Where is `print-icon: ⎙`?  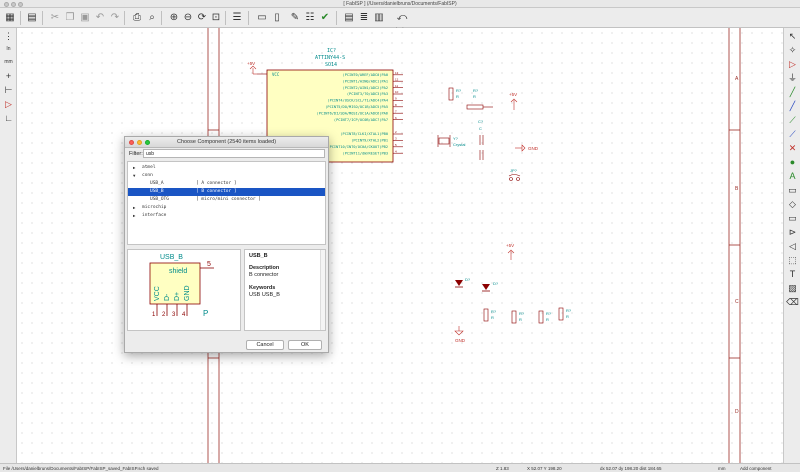 print-icon: ⎙ is located at coordinates (137, 18).